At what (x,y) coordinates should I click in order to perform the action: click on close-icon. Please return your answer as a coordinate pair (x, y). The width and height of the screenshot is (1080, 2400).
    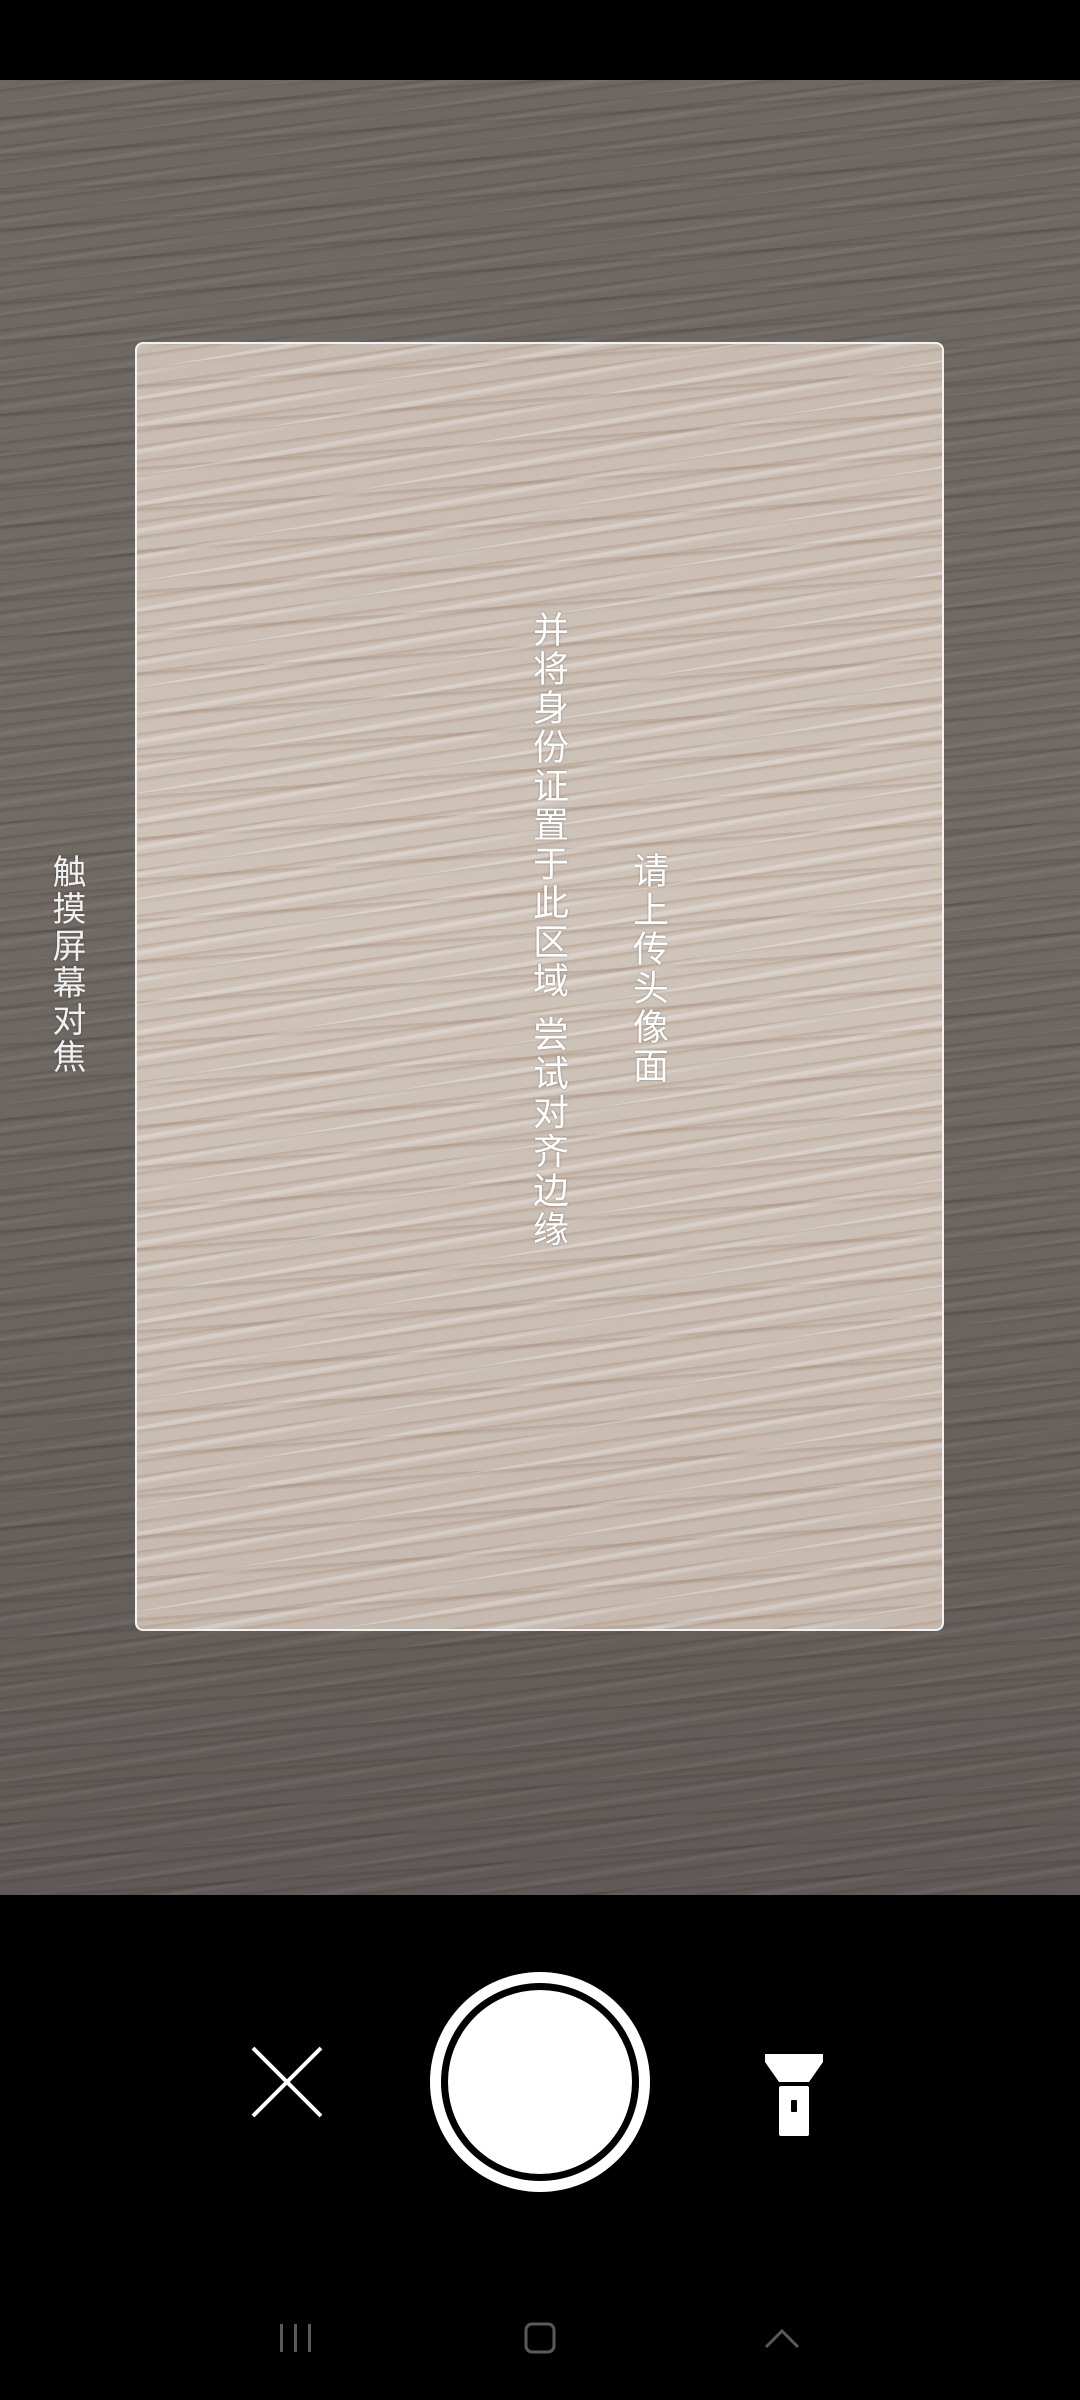
    Looking at the image, I should click on (287, 2082).